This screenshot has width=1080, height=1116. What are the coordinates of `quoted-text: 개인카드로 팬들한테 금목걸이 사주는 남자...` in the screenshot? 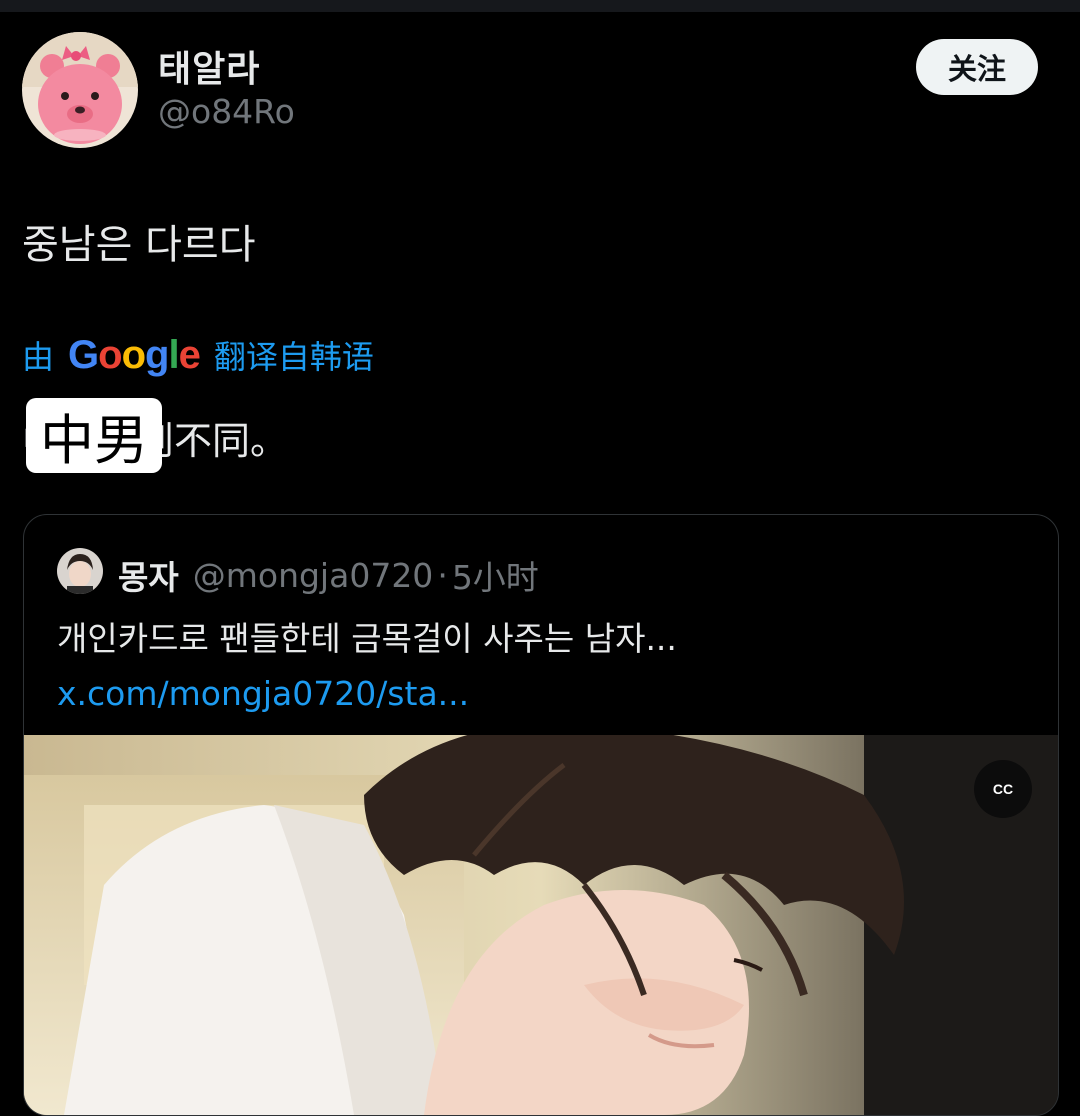 It's located at (367, 638).